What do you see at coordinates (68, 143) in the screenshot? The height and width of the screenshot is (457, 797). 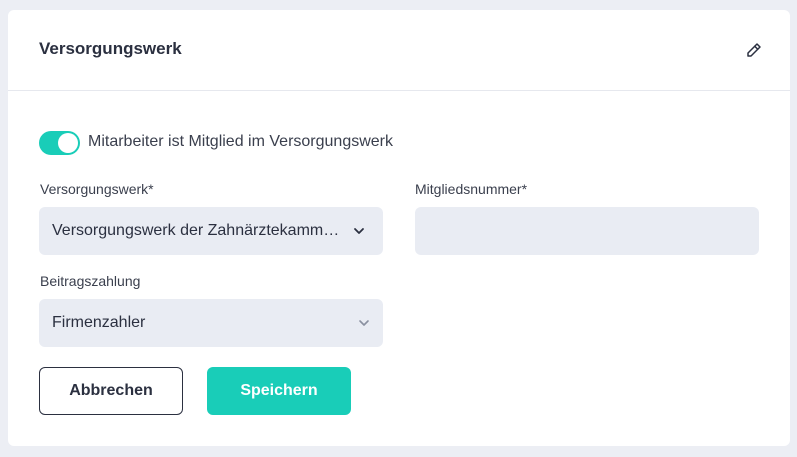 I see `toggle-knob` at bounding box center [68, 143].